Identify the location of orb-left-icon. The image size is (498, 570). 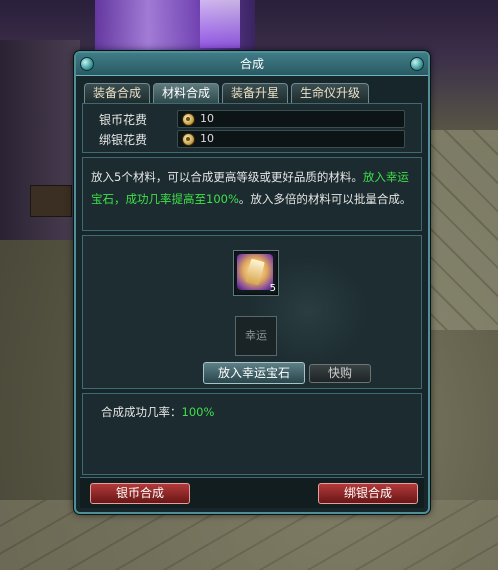
(87, 64).